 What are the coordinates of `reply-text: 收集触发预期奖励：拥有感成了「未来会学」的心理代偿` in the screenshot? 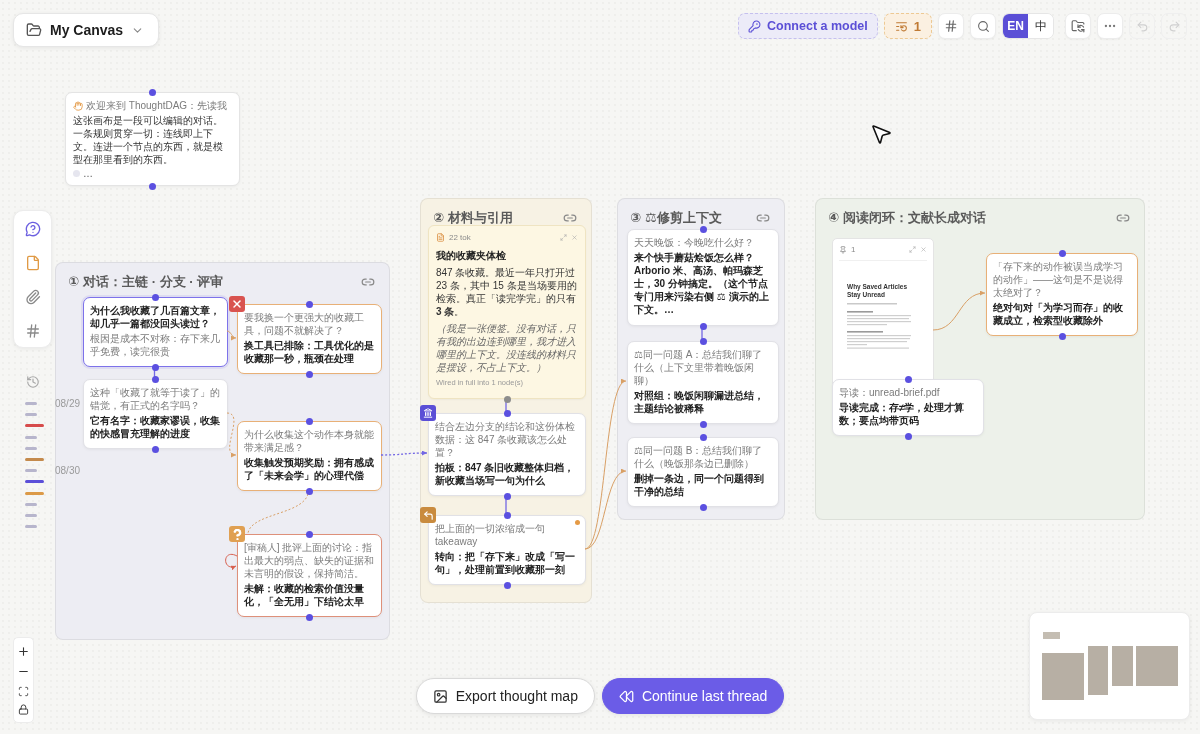 It's located at (309, 469).